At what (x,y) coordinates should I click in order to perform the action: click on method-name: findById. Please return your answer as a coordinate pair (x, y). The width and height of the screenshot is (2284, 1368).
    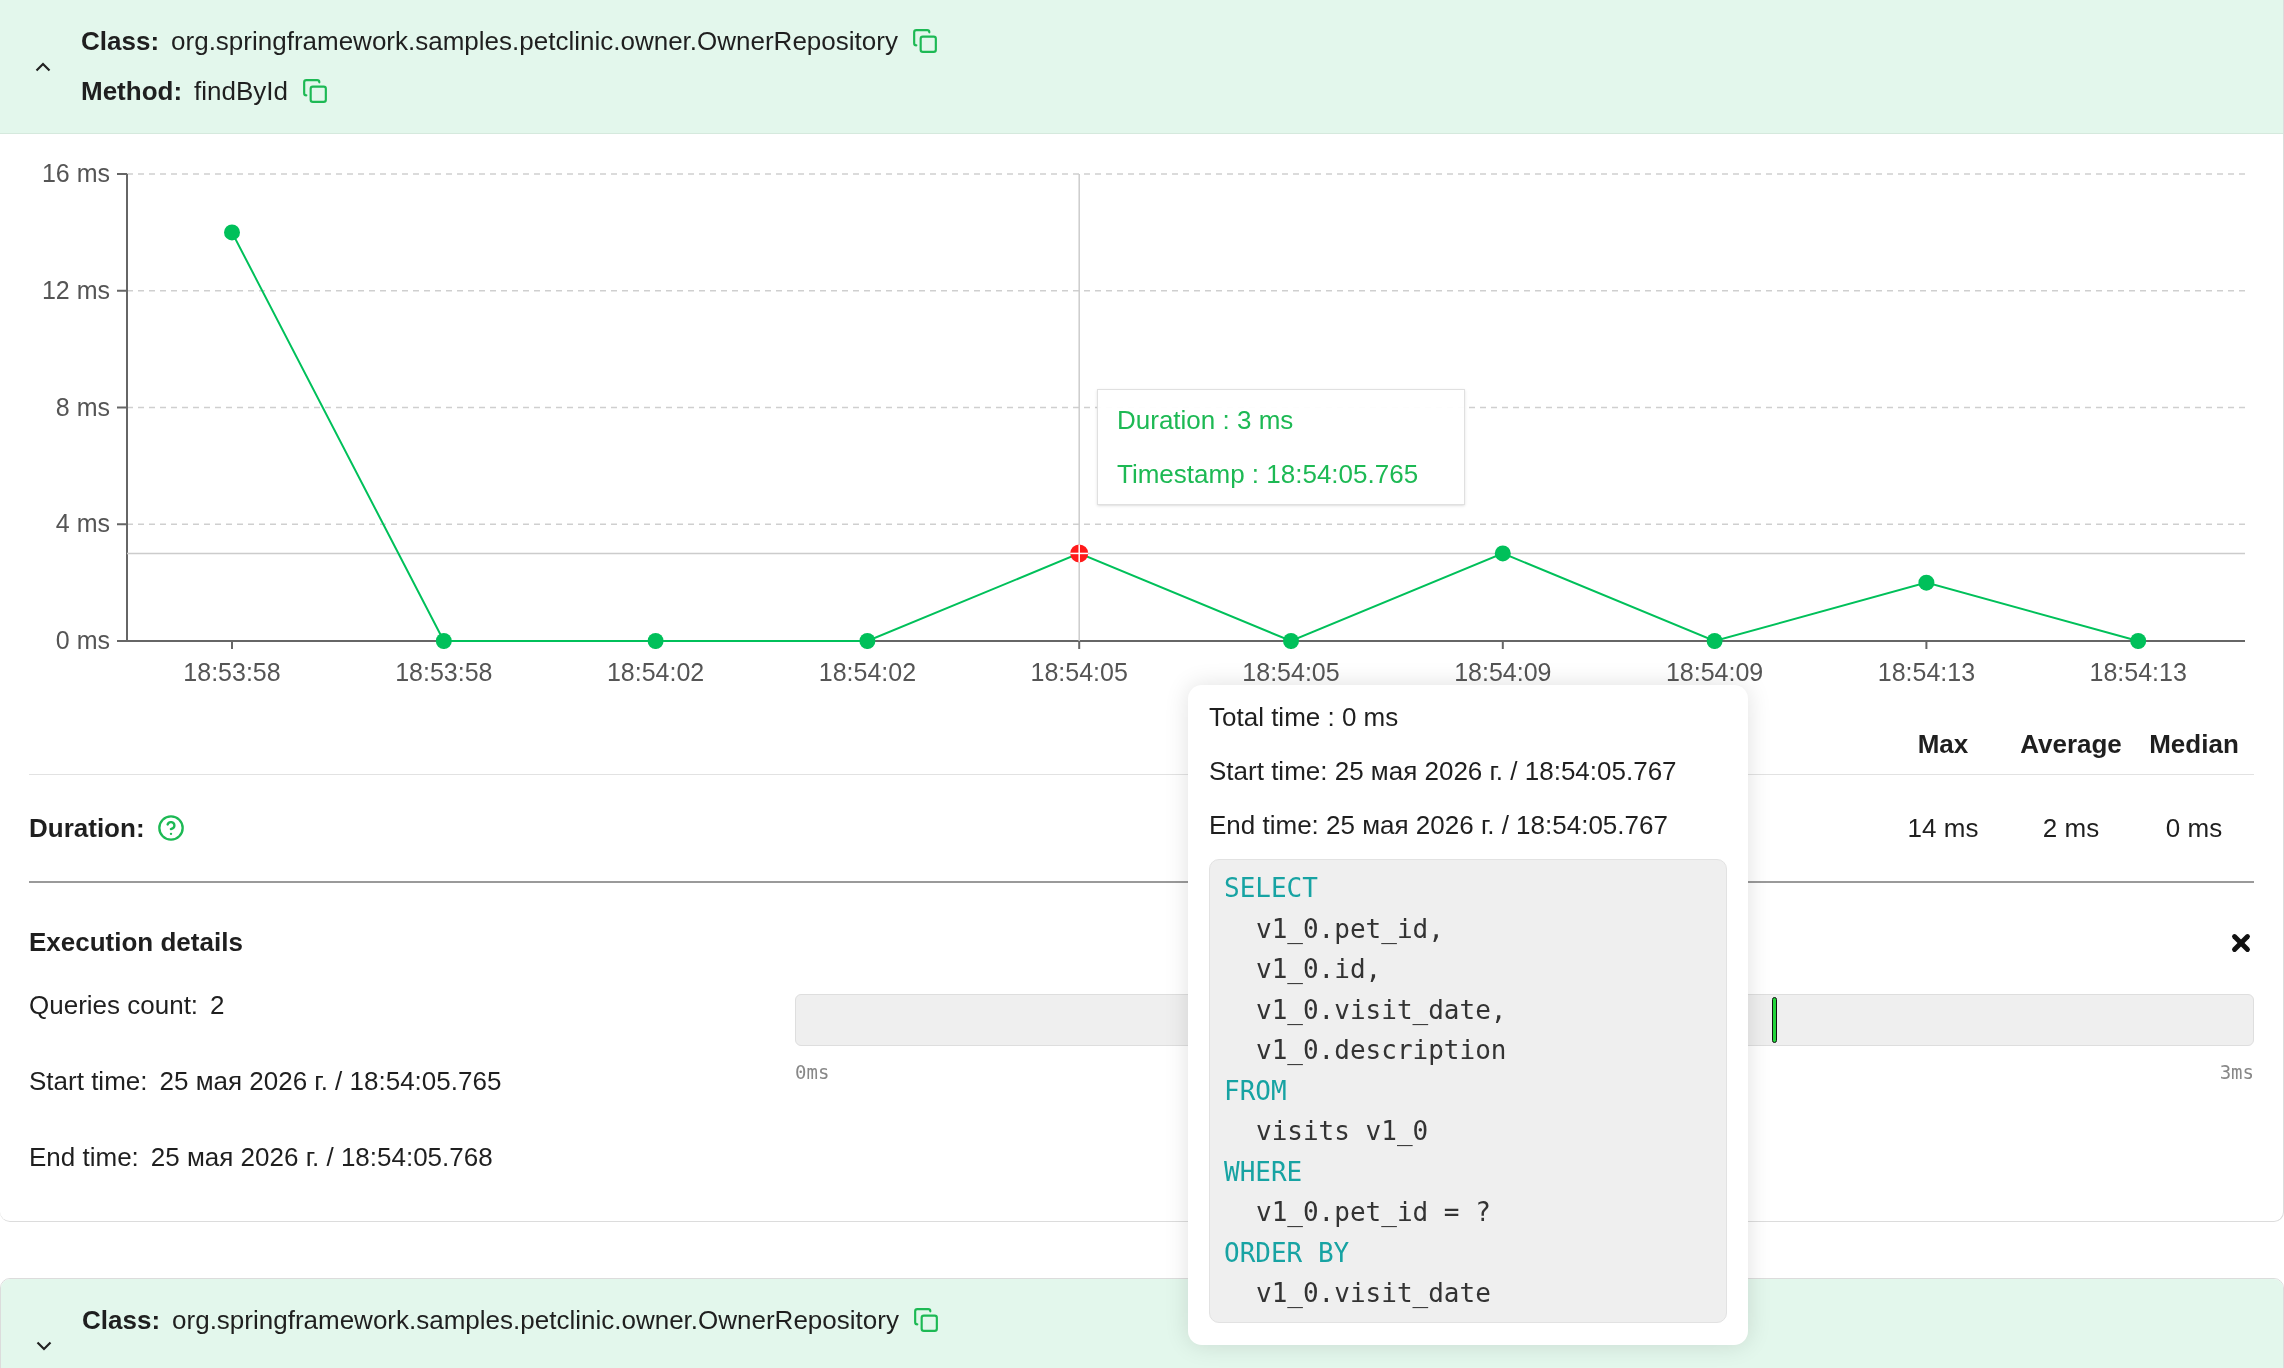
    Looking at the image, I should click on (241, 91).